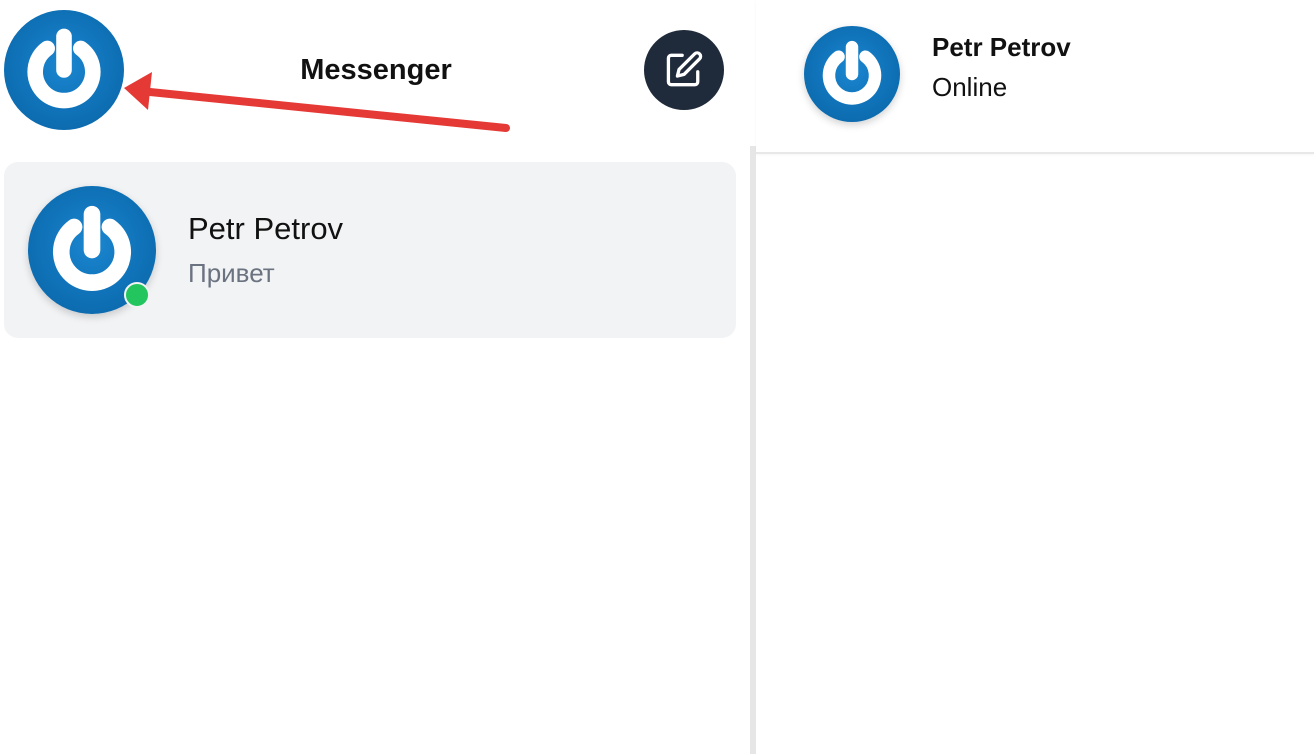 This screenshot has height=754, width=1314. What do you see at coordinates (970, 87) in the screenshot?
I see `chat-contact-status: Online` at bounding box center [970, 87].